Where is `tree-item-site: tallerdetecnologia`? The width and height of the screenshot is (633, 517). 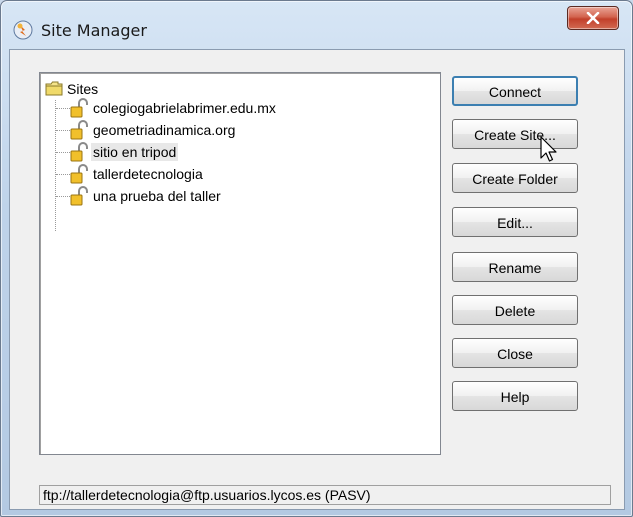
tree-item-site: tallerdetecnologia is located at coordinates (236, 174).